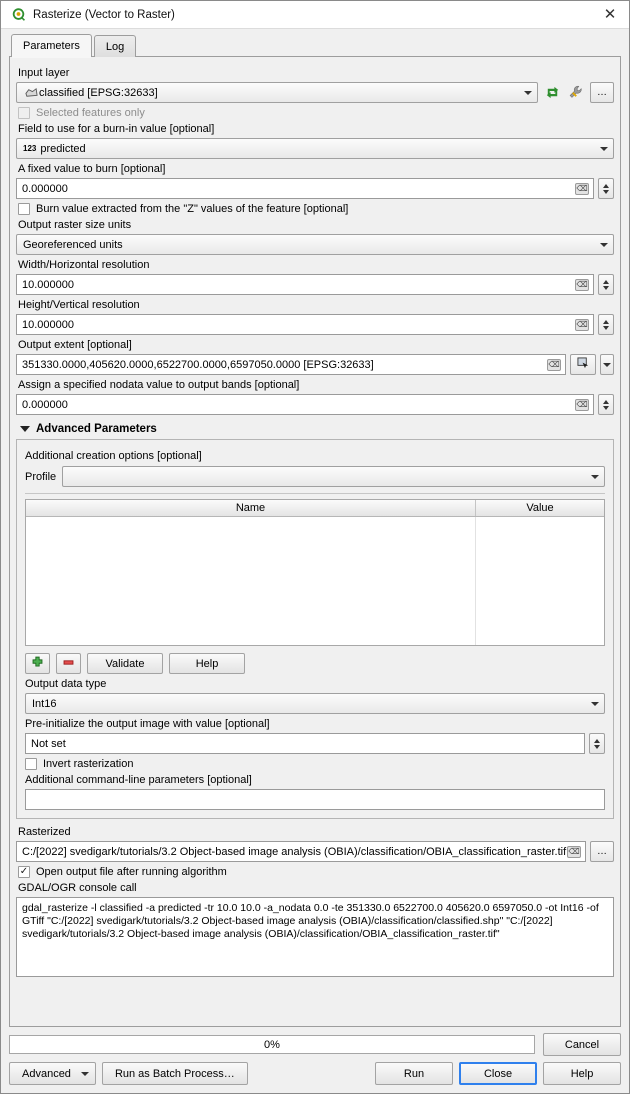 This screenshot has width=630, height=1094. I want to click on height-resolution-row: 10.000000 ⌫, so click(315, 324).